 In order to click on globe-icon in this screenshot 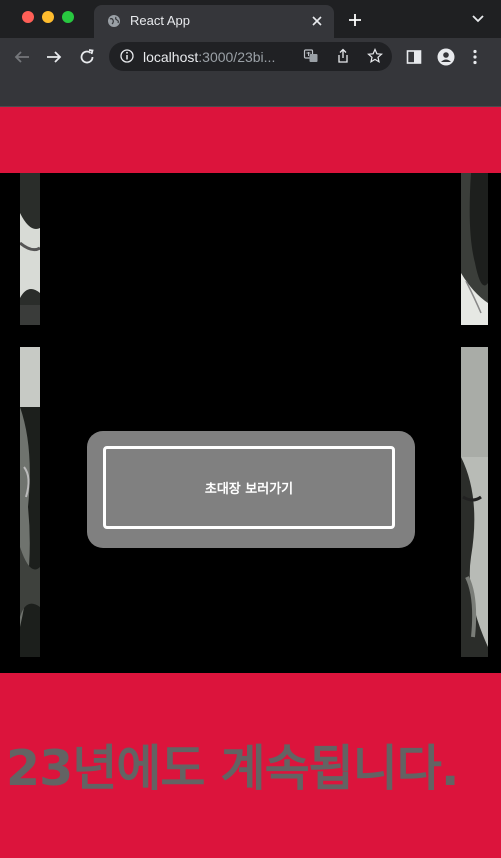, I will do `click(114, 21)`.